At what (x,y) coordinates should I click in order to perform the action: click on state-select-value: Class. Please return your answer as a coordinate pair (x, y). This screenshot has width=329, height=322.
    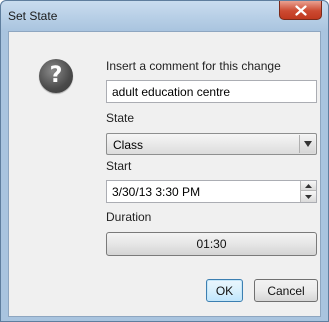
    Looking at the image, I should click on (128, 145).